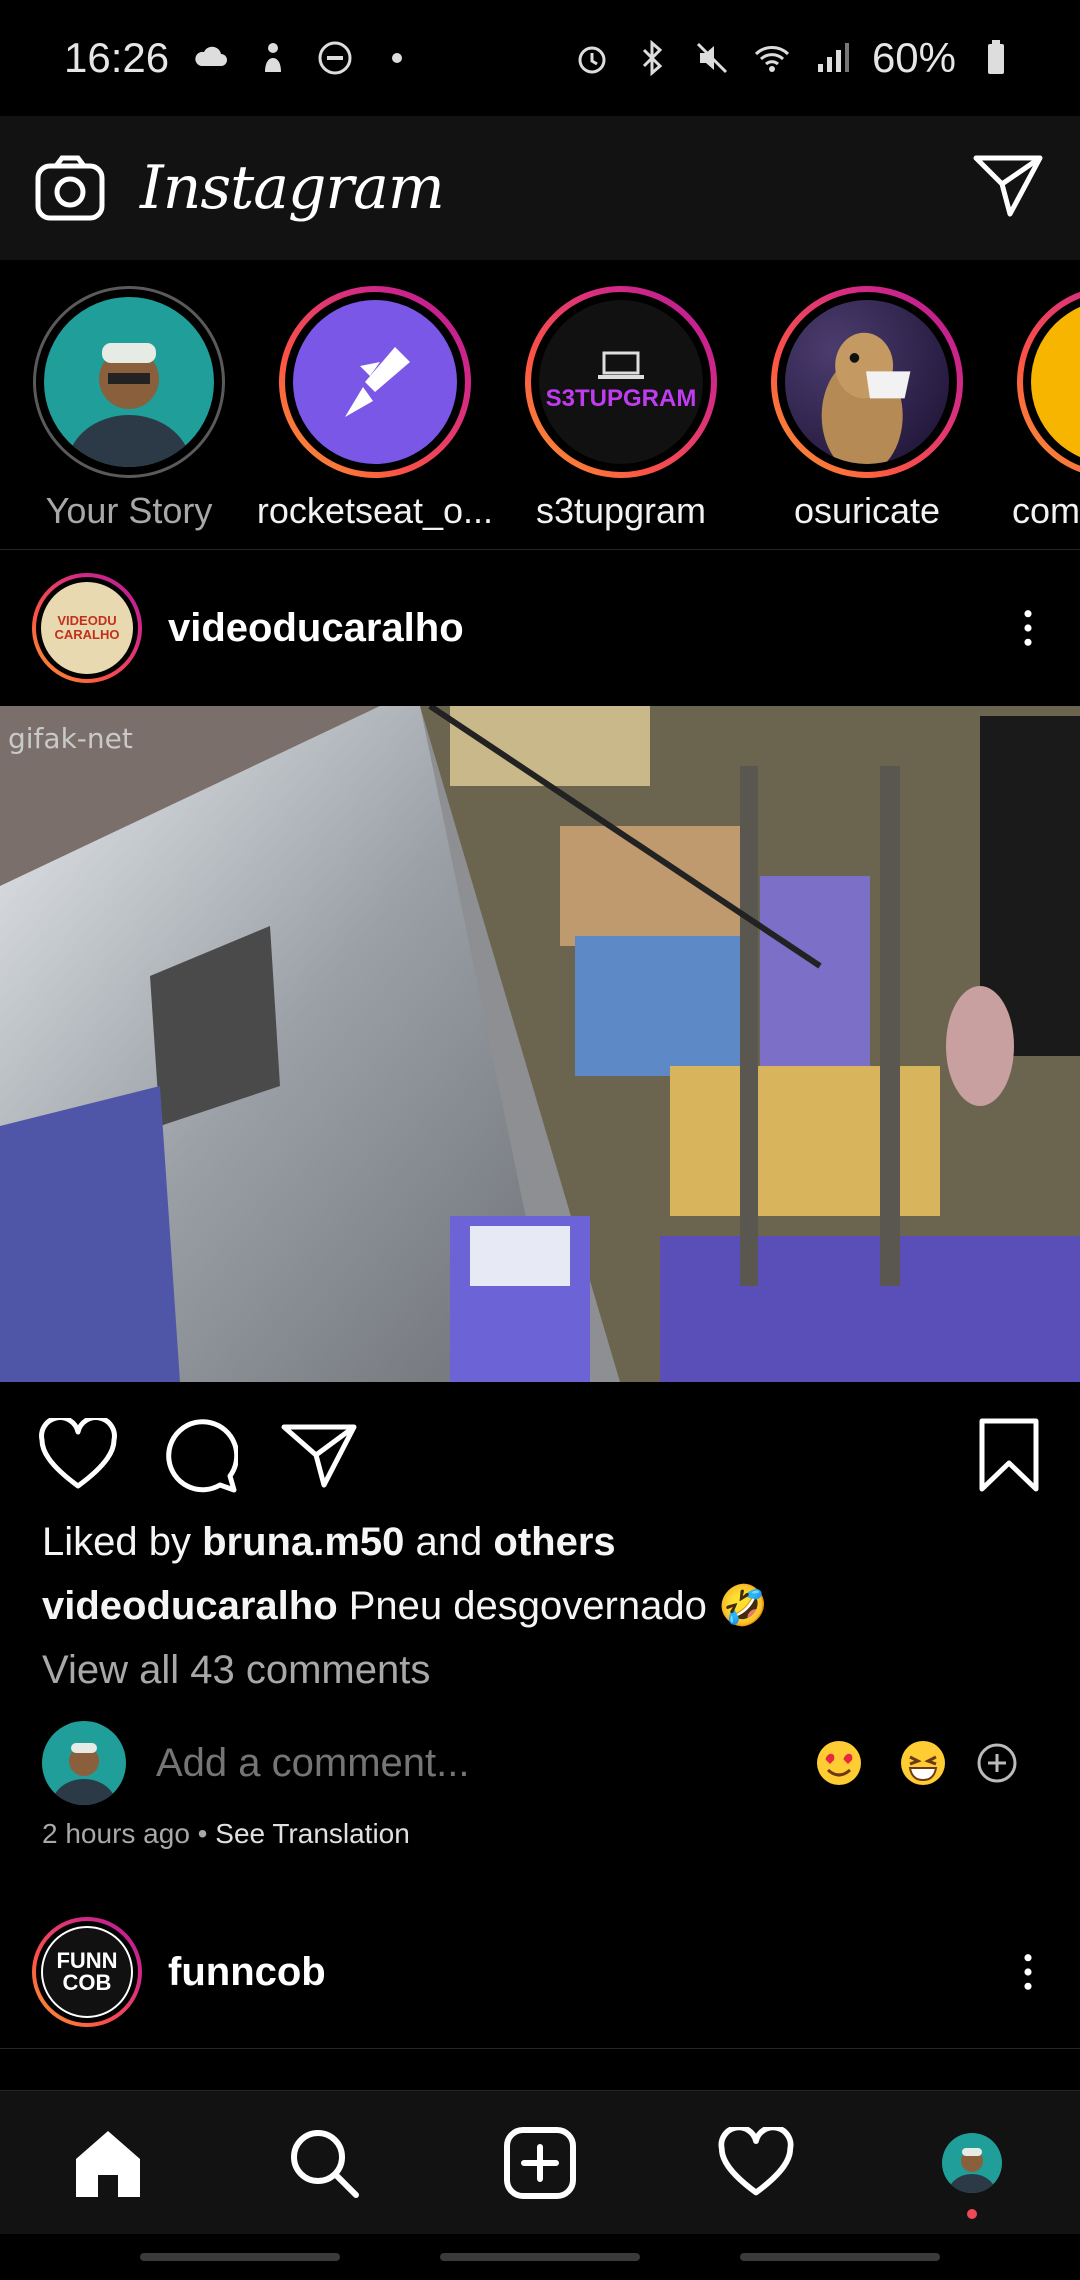 Image resolution: width=1080 pixels, height=2280 pixels. What do you see at coordinates (867, 510) in the screenshot?
I see `story-label: osuricate` at bounding box center [867, 510].